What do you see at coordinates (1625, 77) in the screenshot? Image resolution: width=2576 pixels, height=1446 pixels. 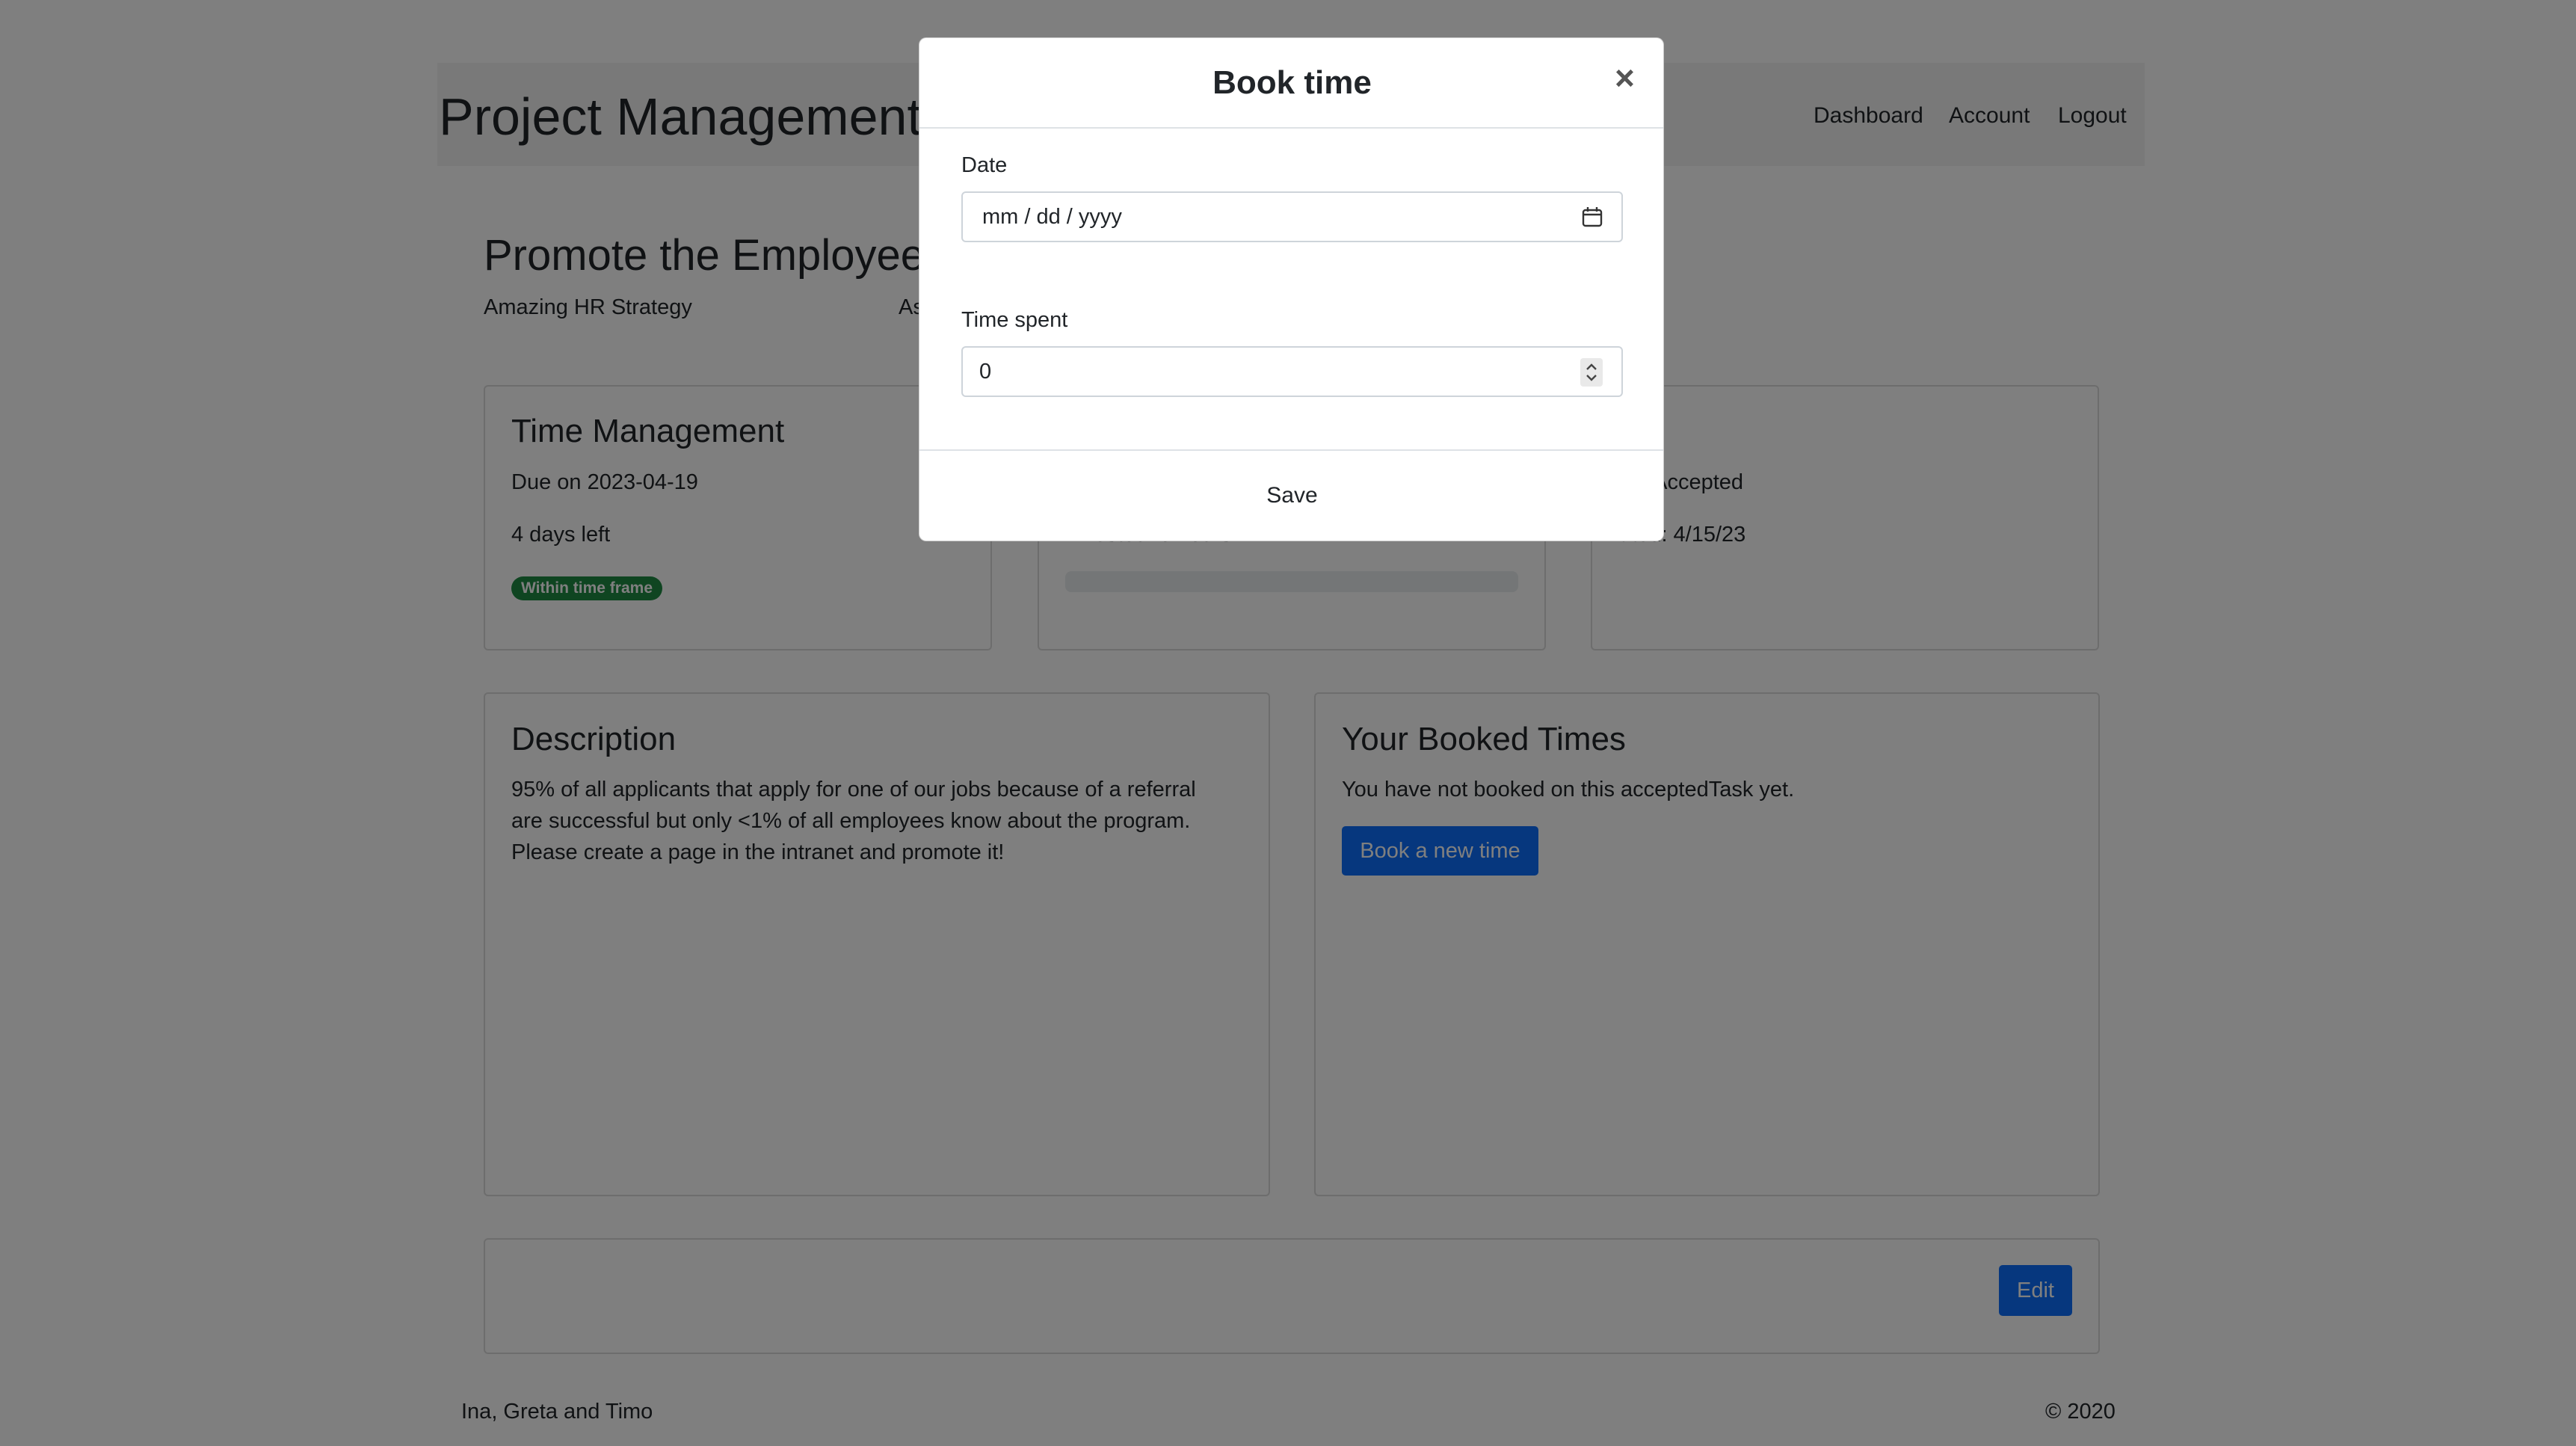 I see `close-icon: ×` at bounding box center [1625, 77].